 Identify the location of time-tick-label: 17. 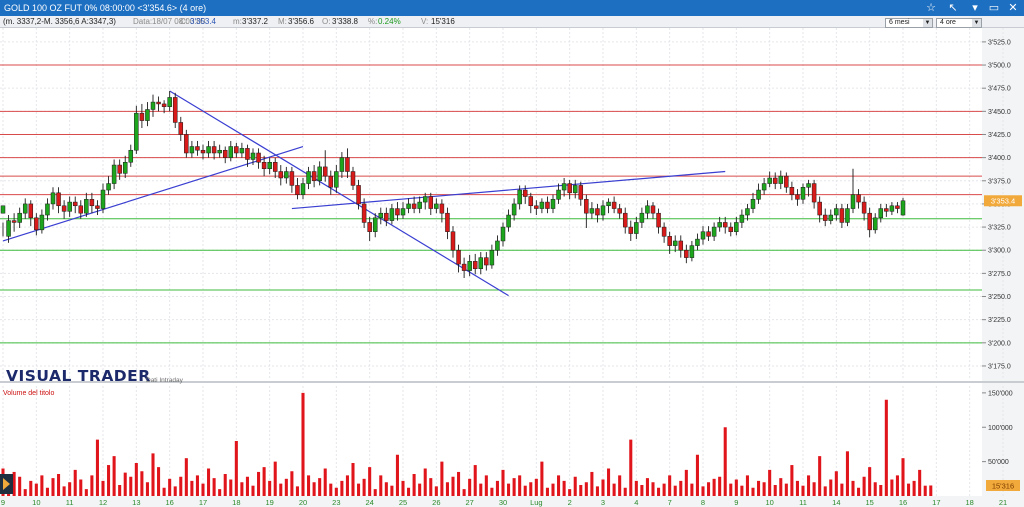
(203, 502).